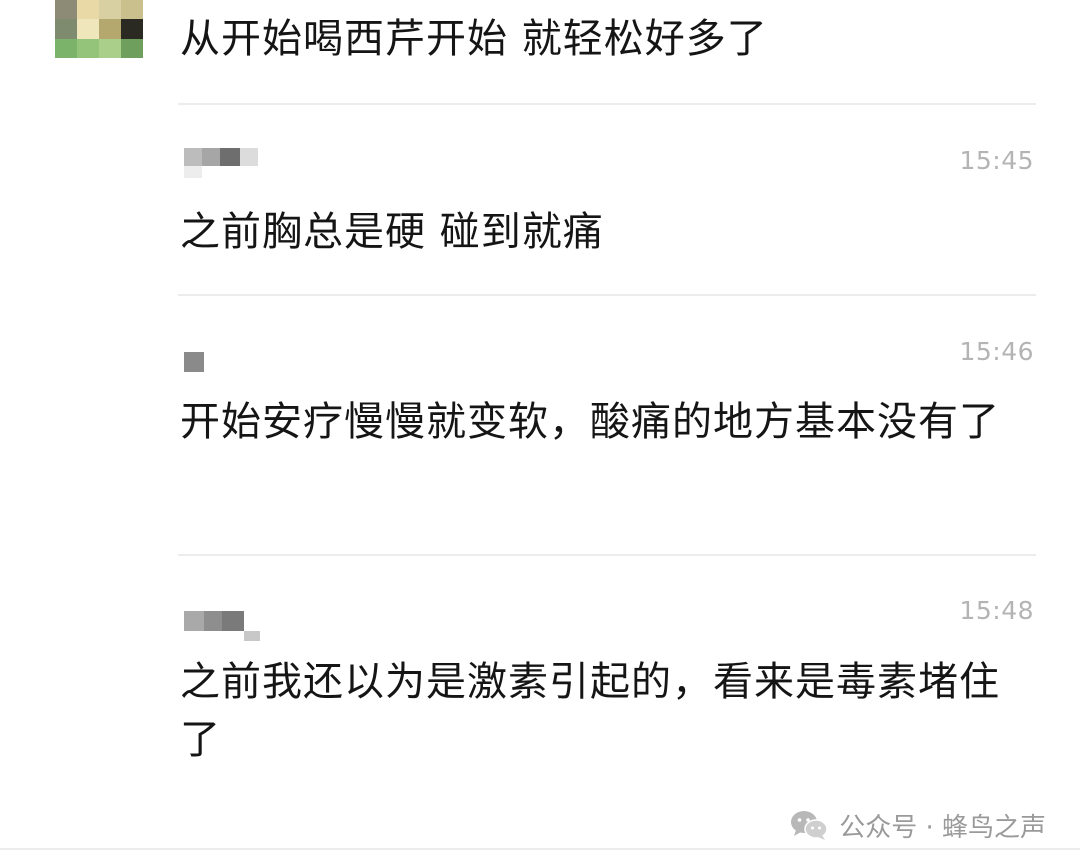  What do you see at coordinates (996, 610) in the screenshot?
I see `message-time: 15:48` at bounding box center [996, 610].